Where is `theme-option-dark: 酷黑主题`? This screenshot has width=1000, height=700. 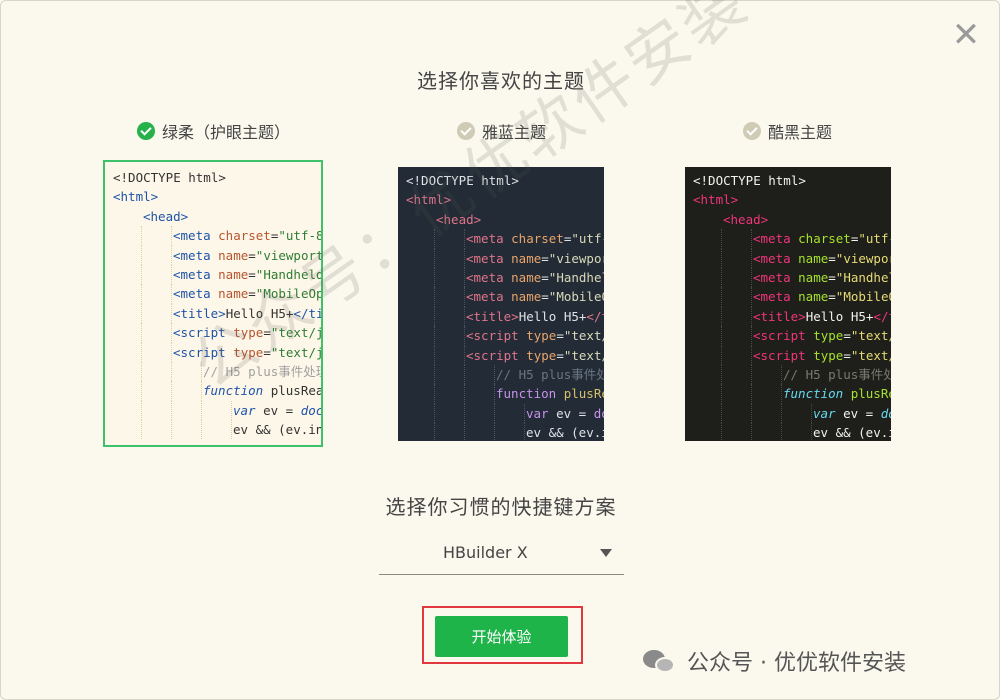 theme-option-dark: 酷黑主题 is located at coordinates (787, 131).